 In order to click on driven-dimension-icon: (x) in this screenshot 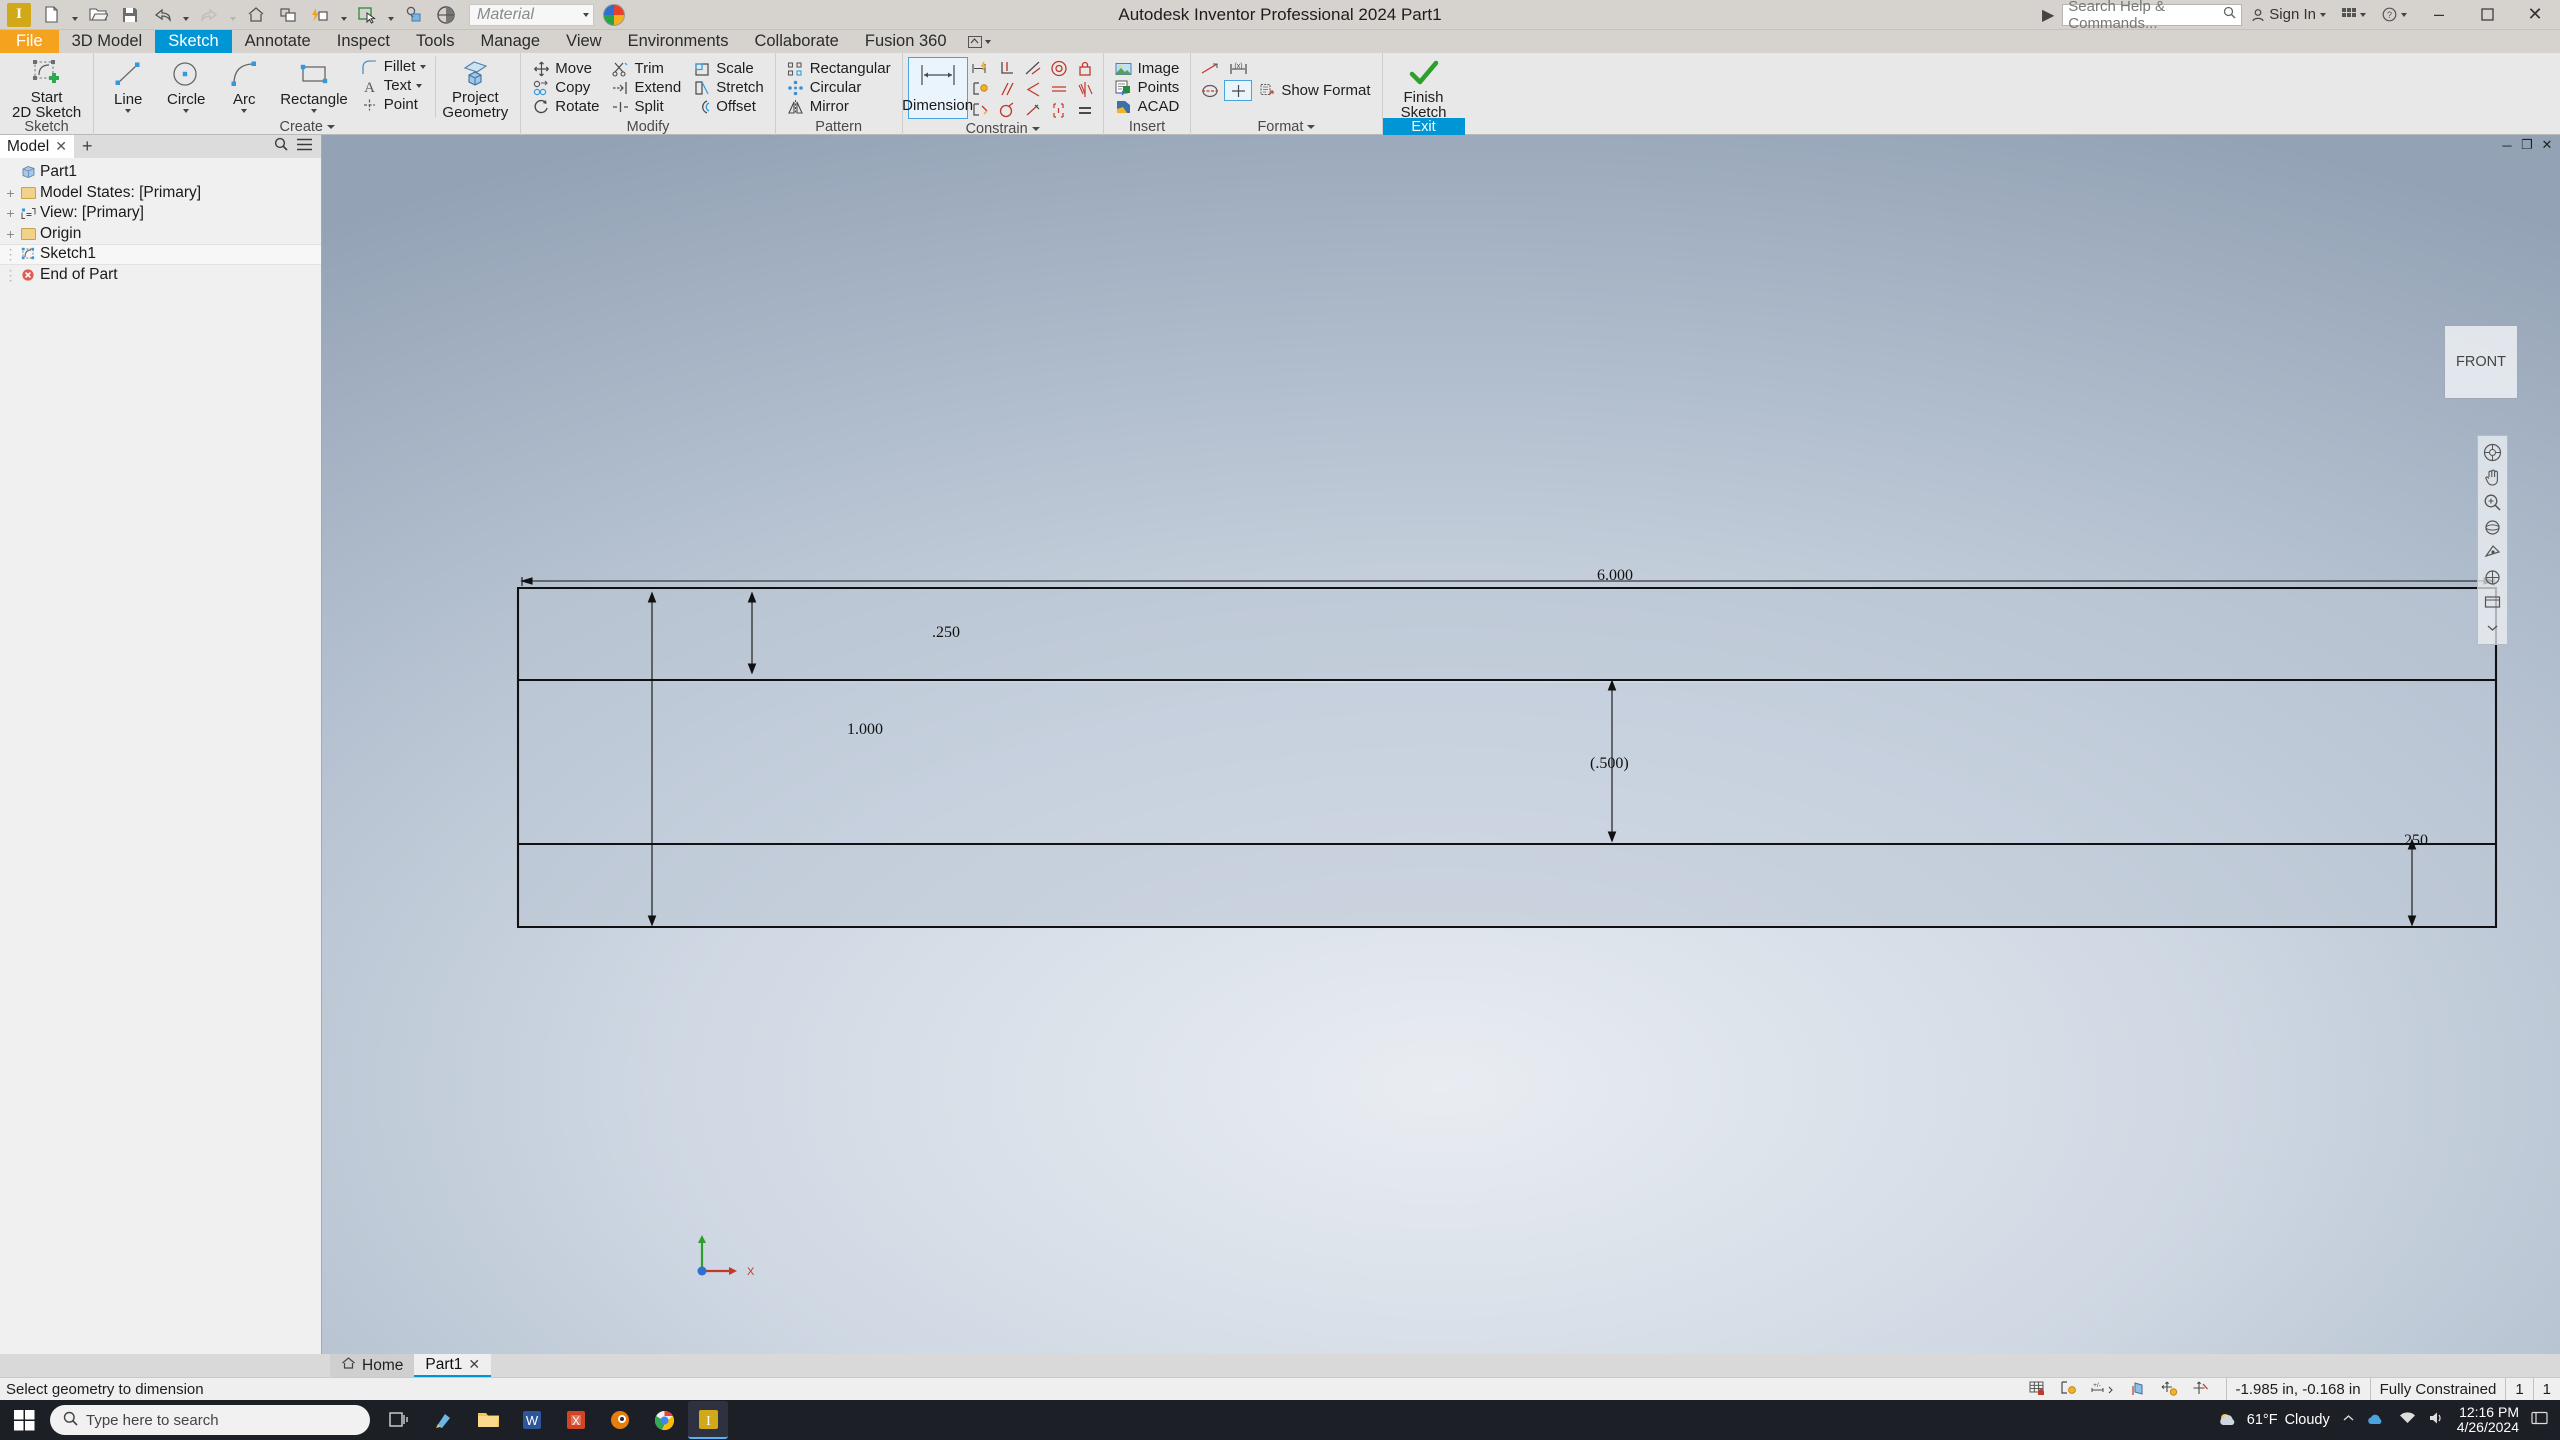, I will do `click(1238, 68)`.